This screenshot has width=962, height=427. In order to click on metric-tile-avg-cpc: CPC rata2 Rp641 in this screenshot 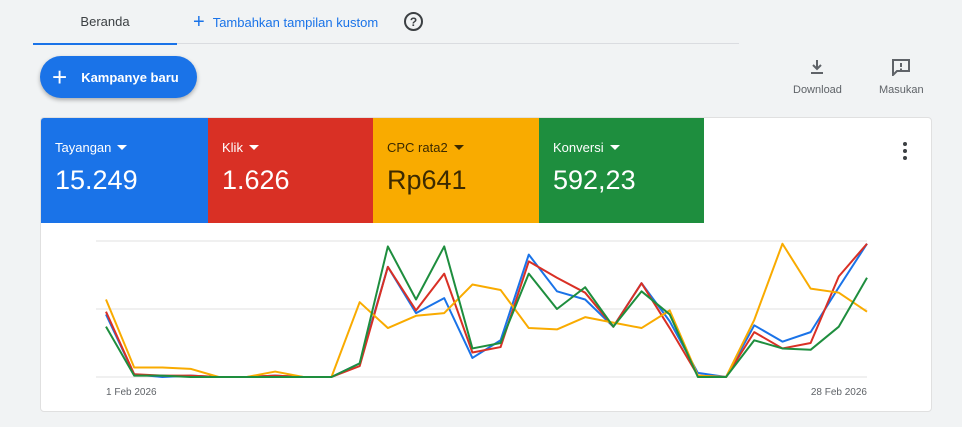, I will do `click(456, 170)`.